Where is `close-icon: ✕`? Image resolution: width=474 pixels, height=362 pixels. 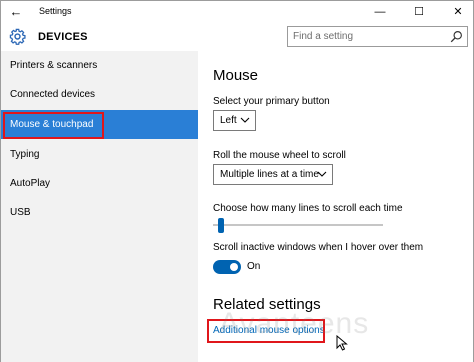
close-icon: ✕ is located at coordinates (458, 12).